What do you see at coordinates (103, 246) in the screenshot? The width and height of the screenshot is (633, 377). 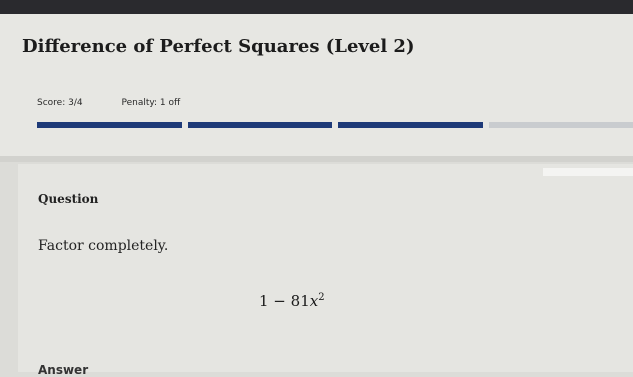 I see `question-text: Factor completely.` at bounding box center [103, 246].